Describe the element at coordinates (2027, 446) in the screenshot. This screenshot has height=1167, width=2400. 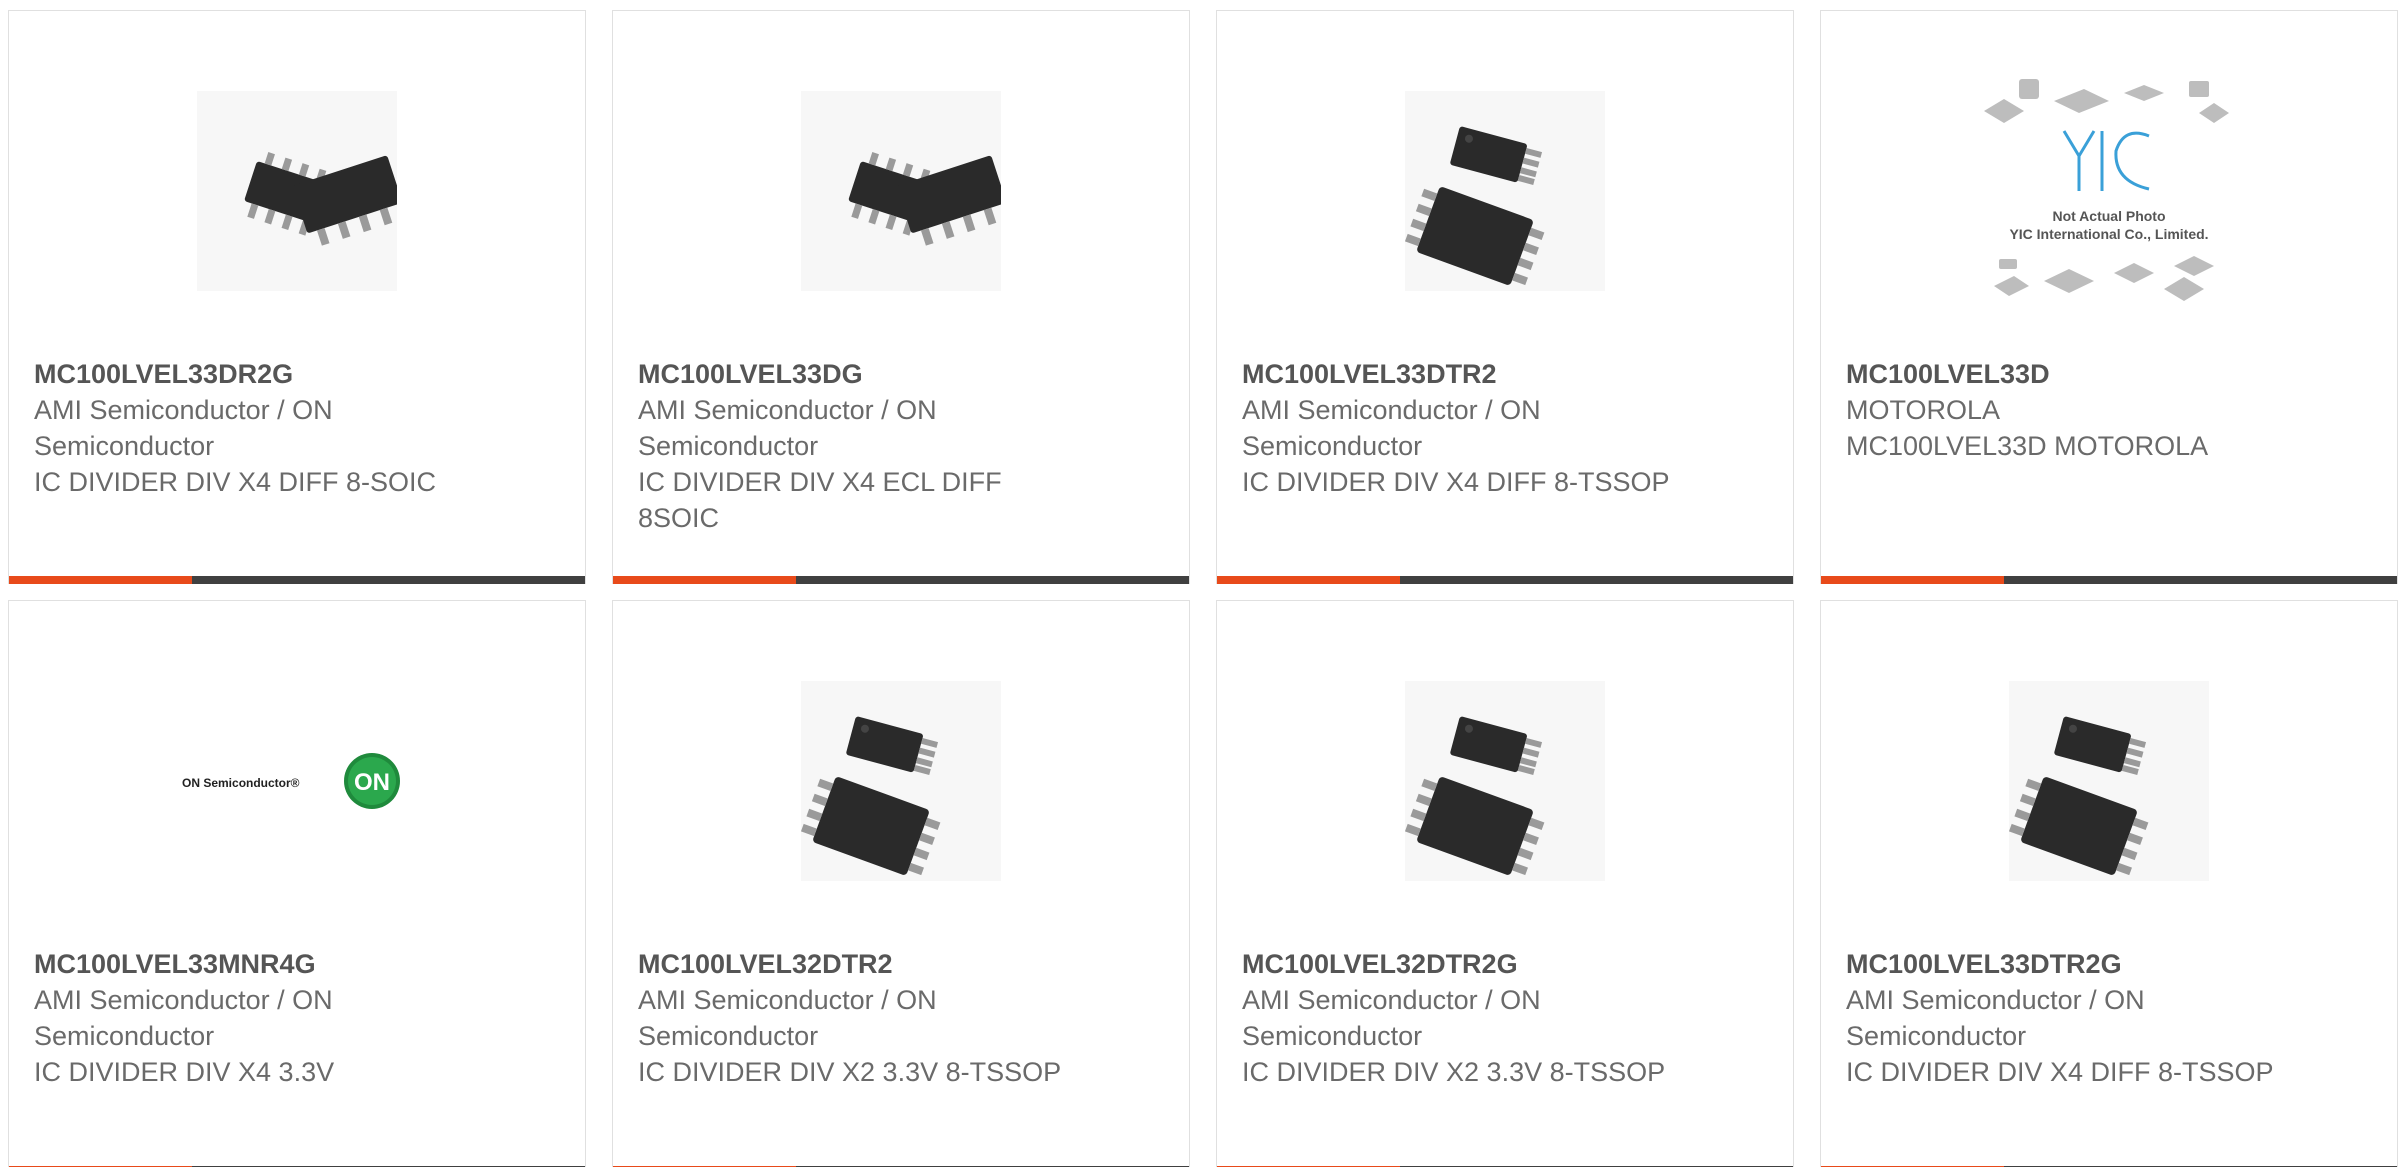
I see `product-description: MC100LVEL33D MOTOROLA` at that location.